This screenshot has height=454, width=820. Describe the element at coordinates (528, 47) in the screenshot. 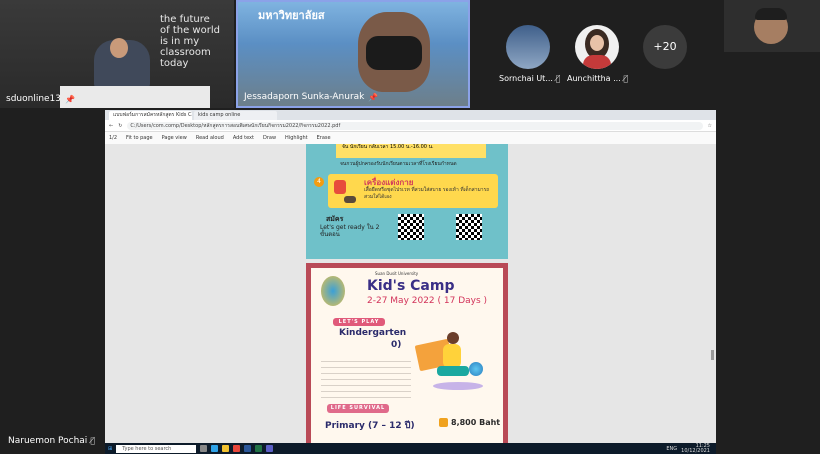

I see `participant-avatar-sornchai` at that location.